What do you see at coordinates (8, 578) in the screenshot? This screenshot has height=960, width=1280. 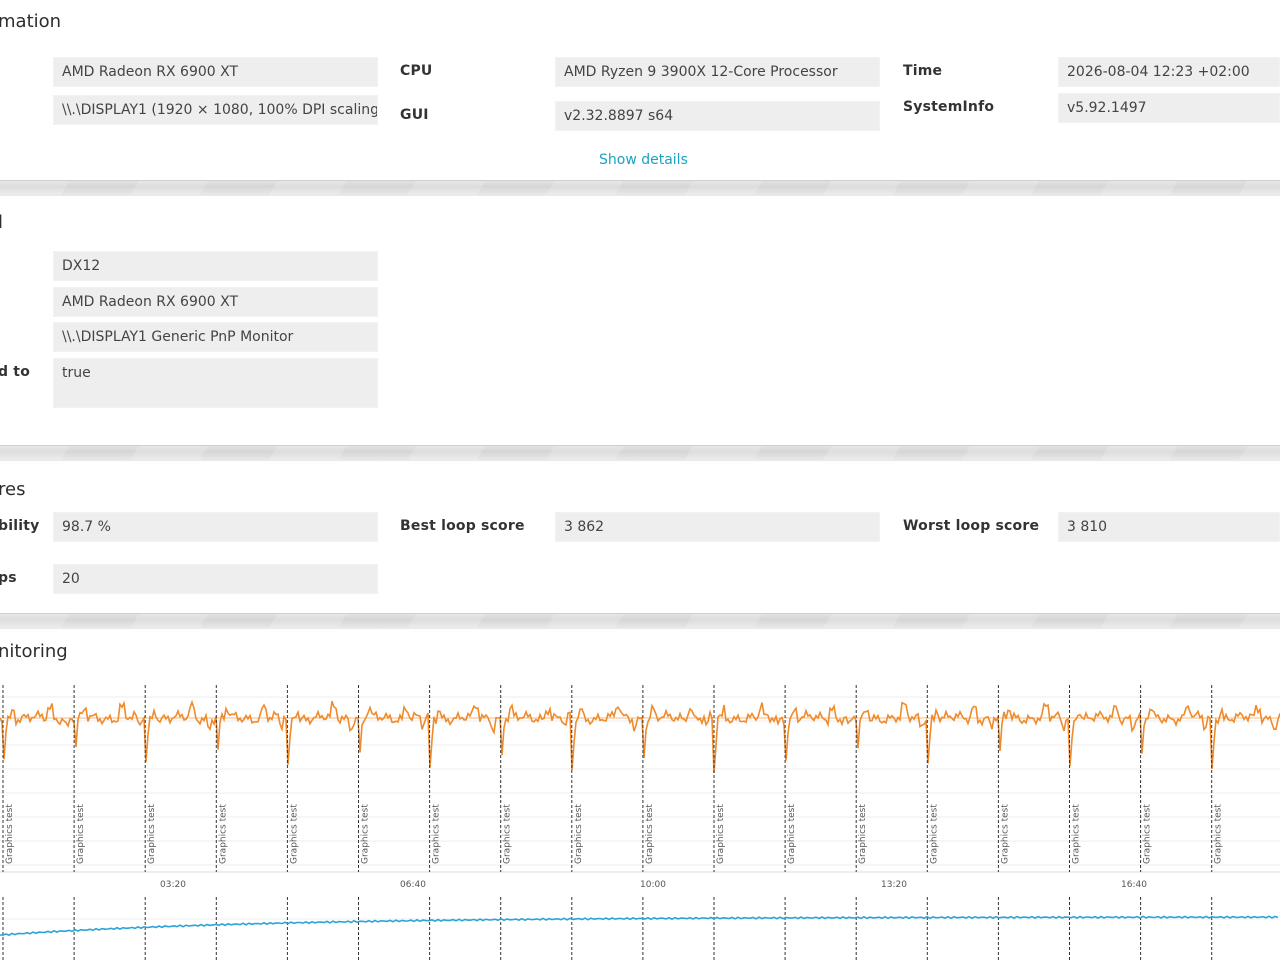 I see `loops-label: ps` at bounding box center [8, 578].